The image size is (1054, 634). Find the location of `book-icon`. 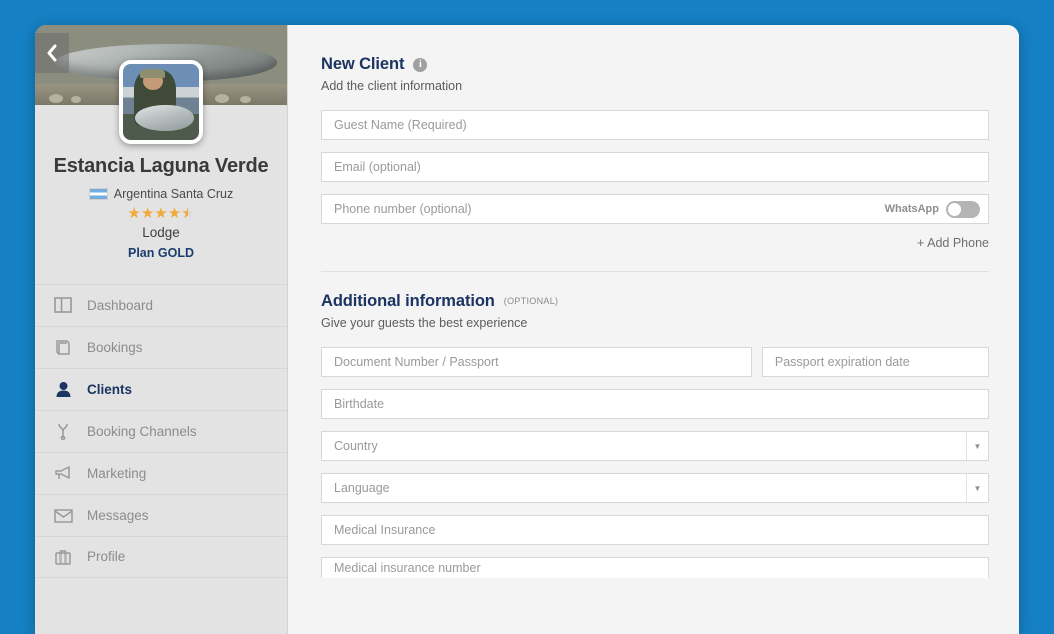

book-icon is located at coordinates (63, 347).